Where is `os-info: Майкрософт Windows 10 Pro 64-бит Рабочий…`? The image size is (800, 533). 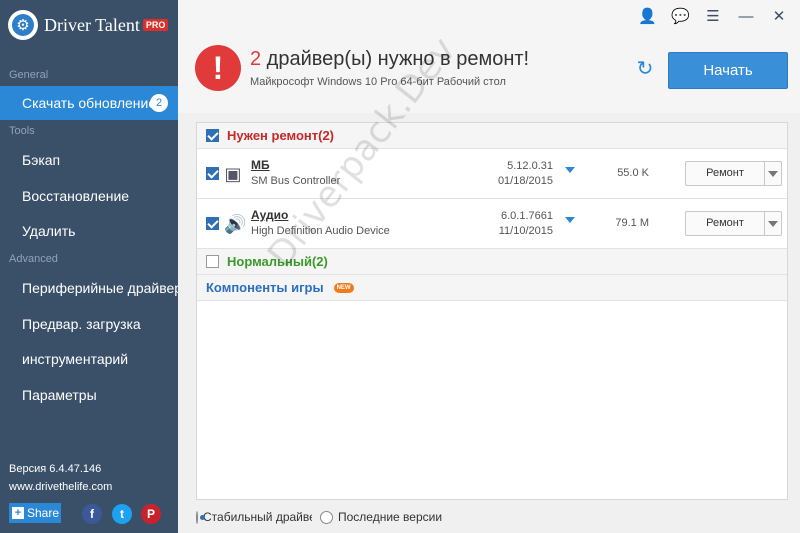
os-info: Майкрософт Windows 10 Pro 64-бит Рабочий… is located at coordinates (378, 82).